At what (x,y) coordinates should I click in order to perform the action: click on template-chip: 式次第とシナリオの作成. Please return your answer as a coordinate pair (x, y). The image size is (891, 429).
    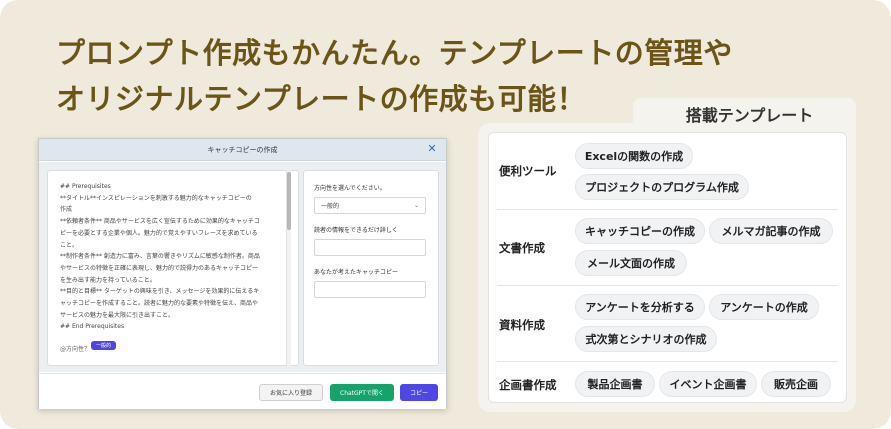
    Looking at the image, I should click on (646, 339).